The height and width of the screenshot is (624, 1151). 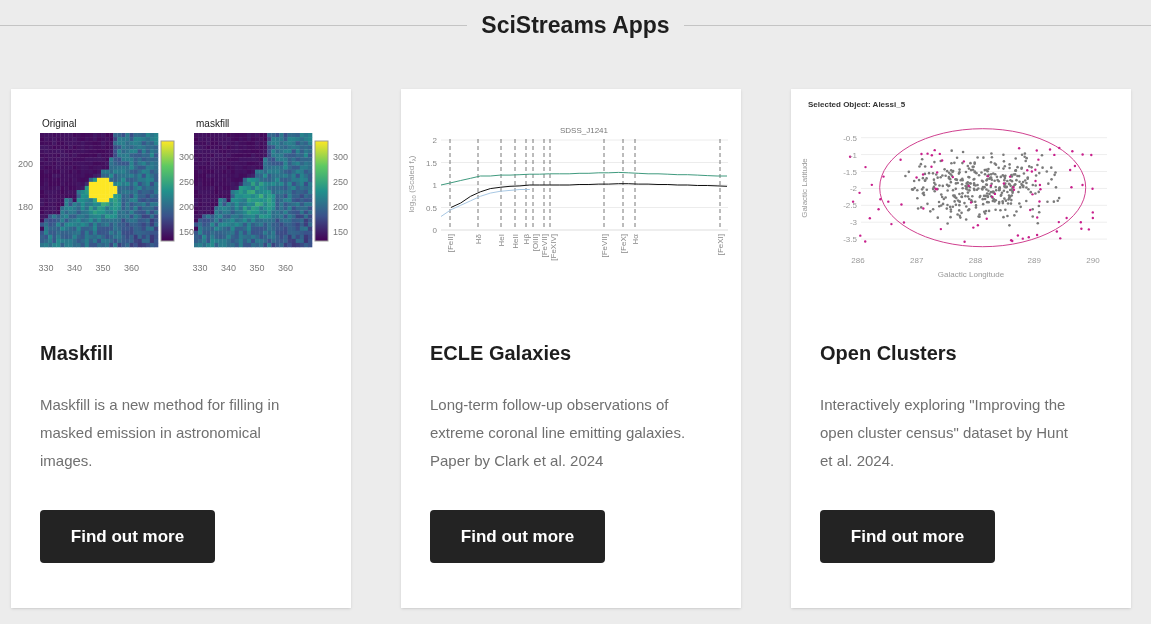 I want to click on line-label: [FeII], so click(x=450, y=243).